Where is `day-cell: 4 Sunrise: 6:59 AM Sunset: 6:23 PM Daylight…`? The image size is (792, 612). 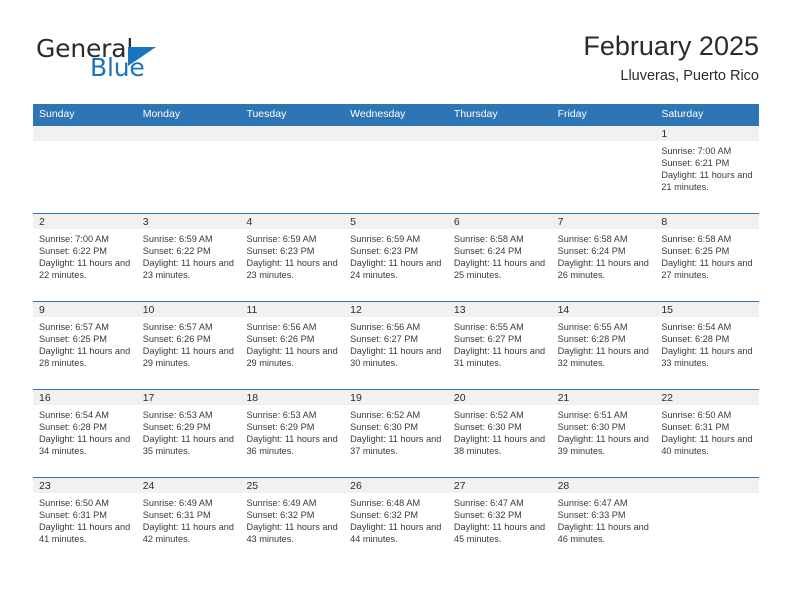
day-cell: 4 Sunrise: 6:59 AM Sunset: 6:23 PM Daylight… is located at coordinates (292, 257).